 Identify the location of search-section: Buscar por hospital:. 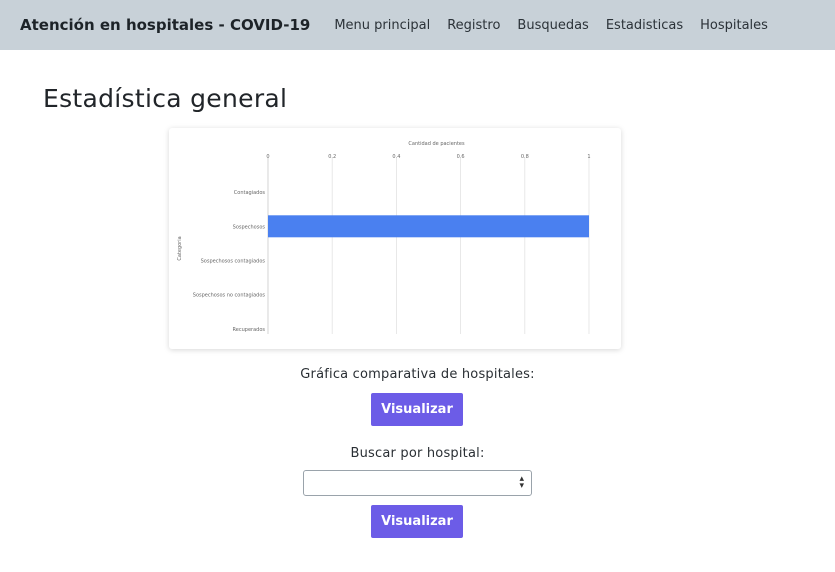
(417, 453).